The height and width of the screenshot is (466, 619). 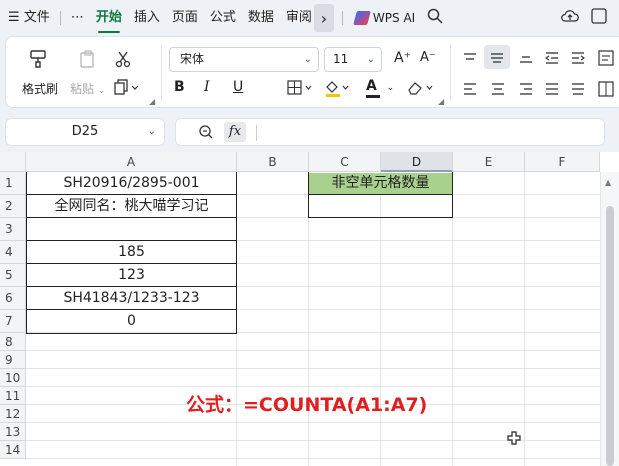 I want to click on formula-divider, so click(x=256, y=133).